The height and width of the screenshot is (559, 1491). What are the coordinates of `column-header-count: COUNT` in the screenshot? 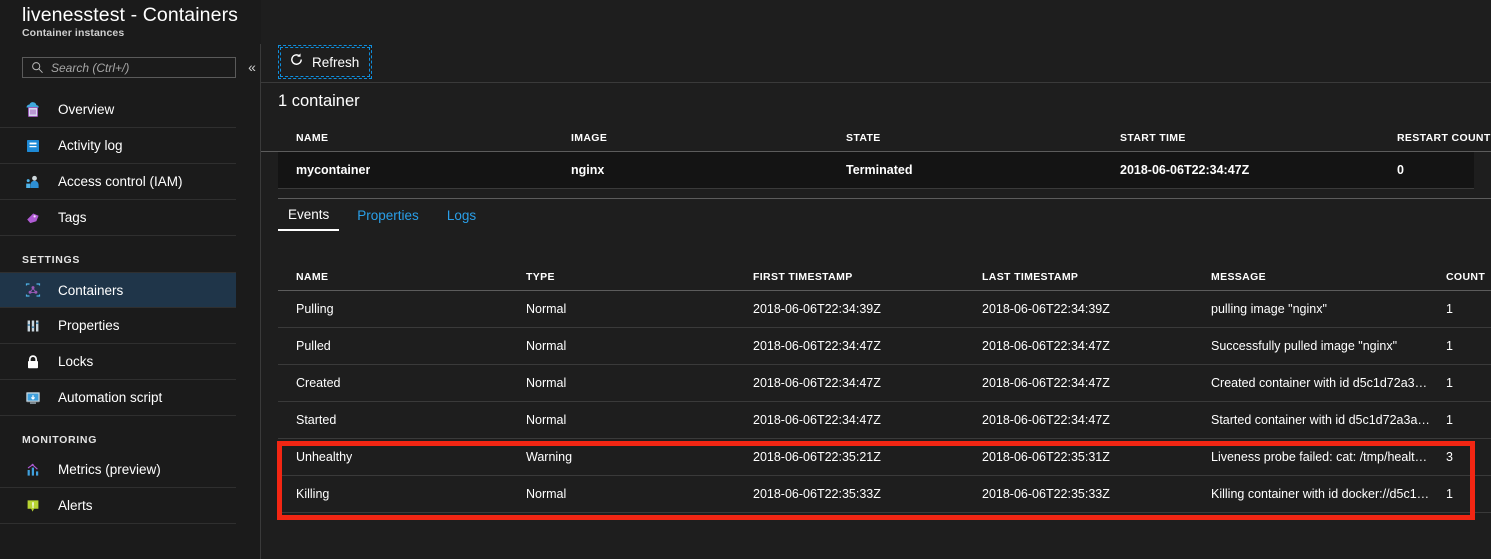 It's located at (1466, 277).